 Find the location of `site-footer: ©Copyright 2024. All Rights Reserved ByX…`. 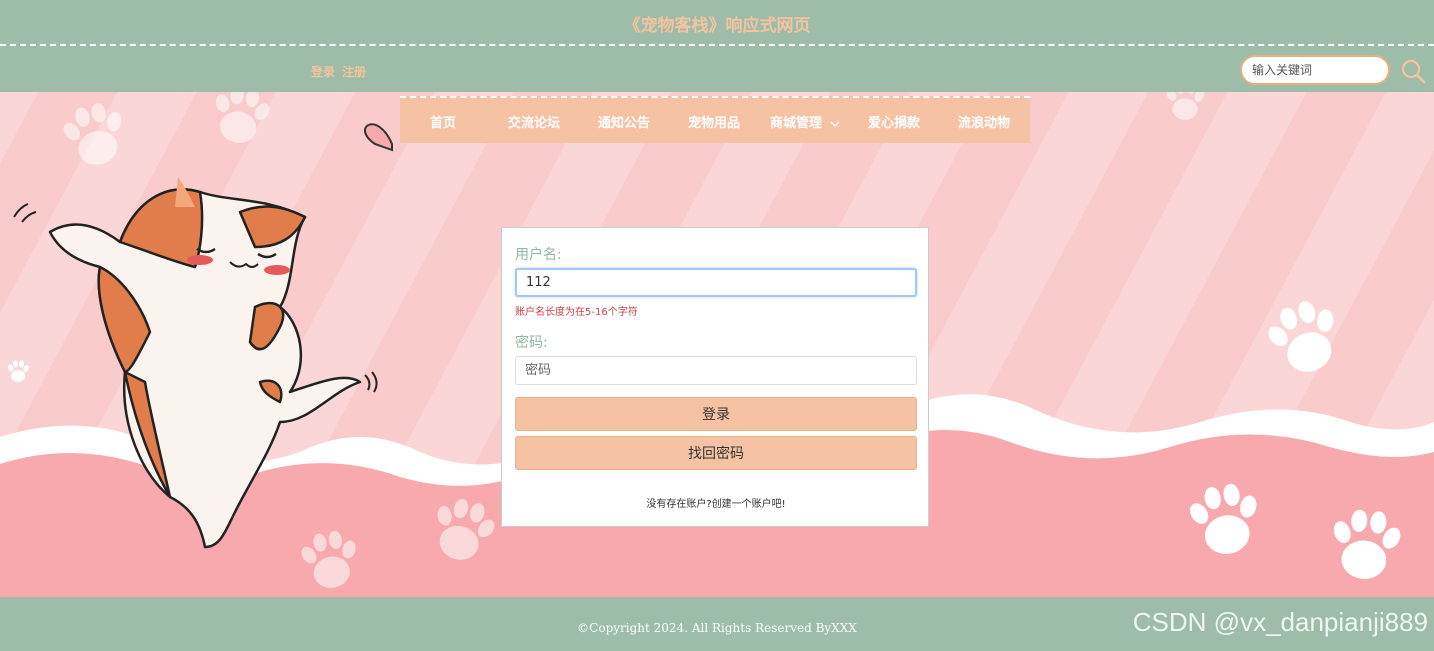

site-footer: ©Copyright 2024. All Rights Reserved ByX… is located at coordinates (717, 624).